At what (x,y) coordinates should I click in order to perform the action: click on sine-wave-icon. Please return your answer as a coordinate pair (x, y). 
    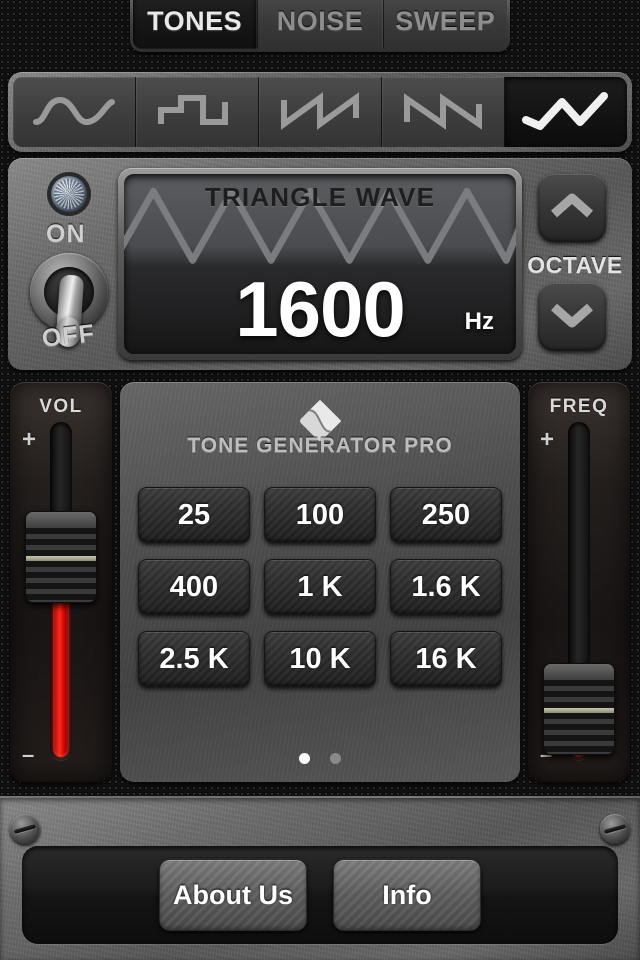
    Looking at the image, I should click on (74, 112).